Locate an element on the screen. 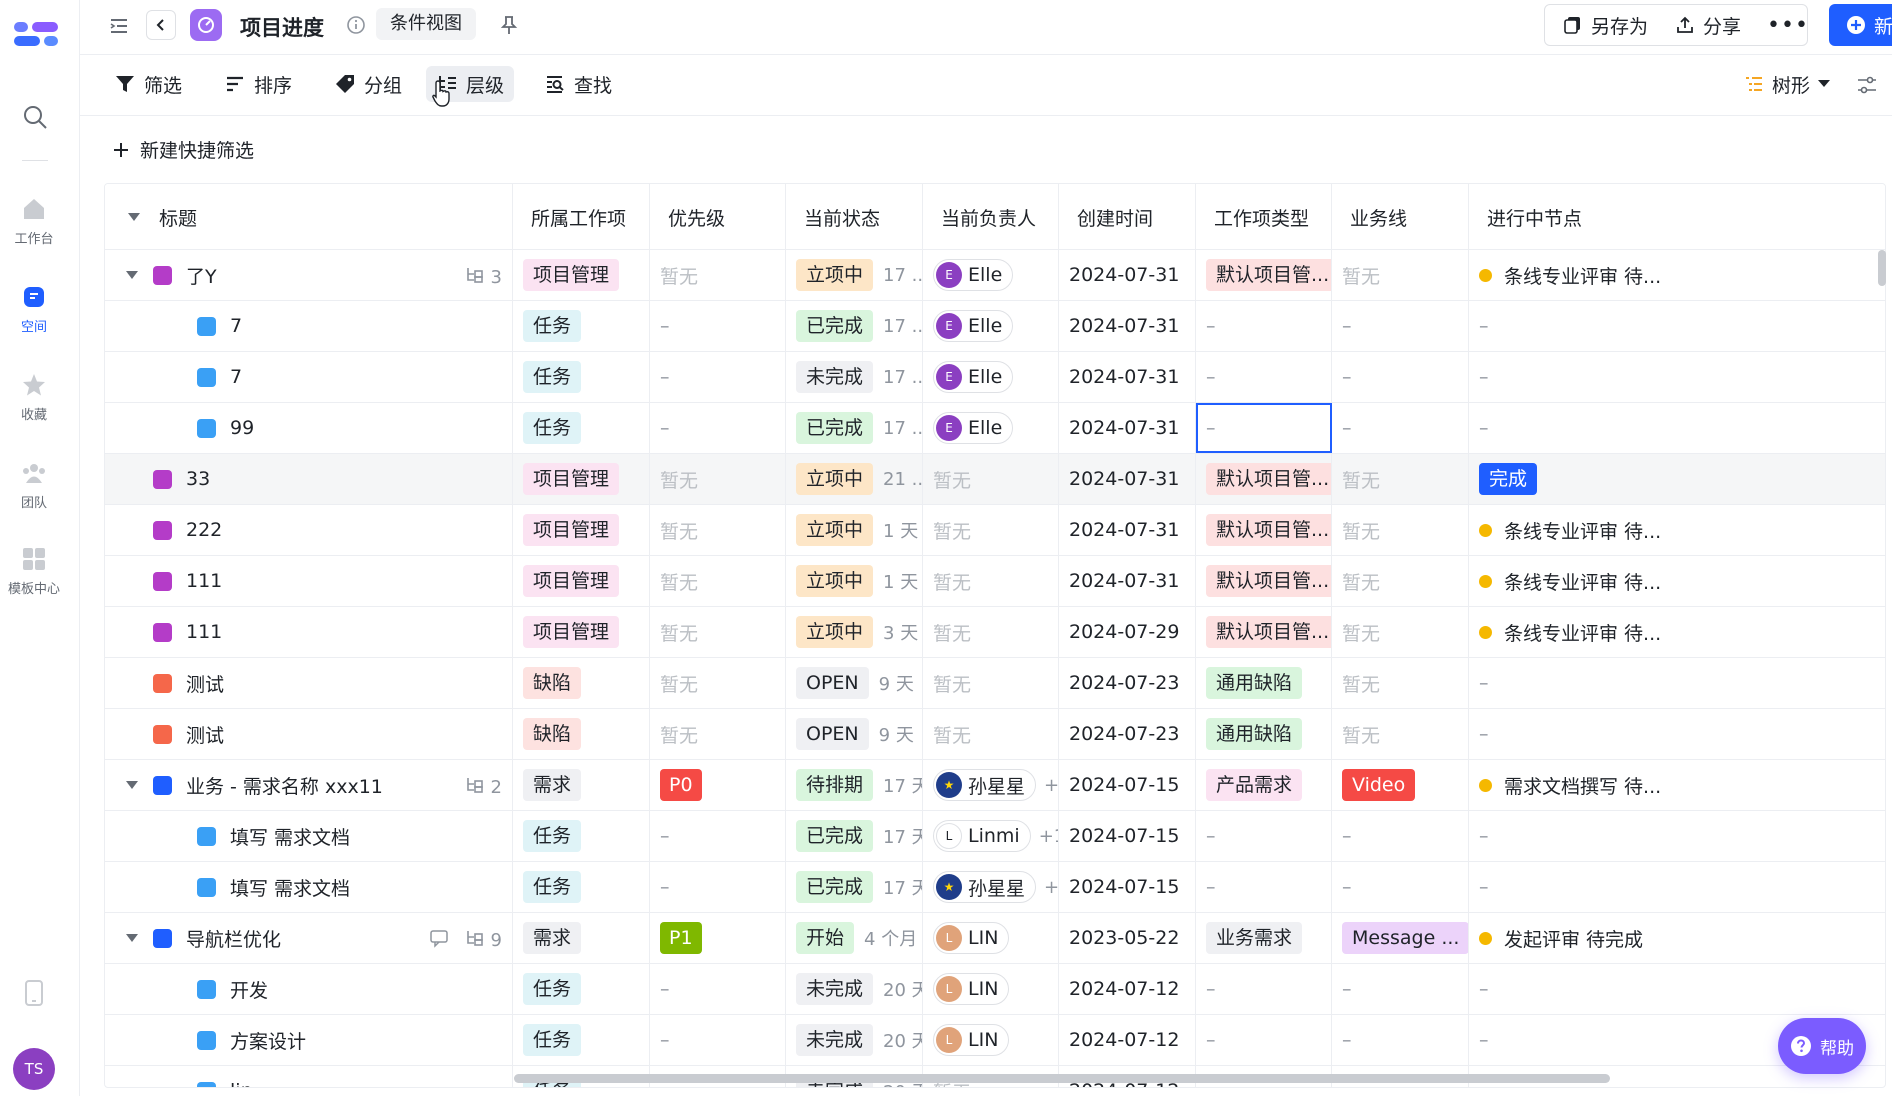 The width and height of the screenshot is (1892, 1096). work-item-title: 了Y is located at coordinates (201, 275).